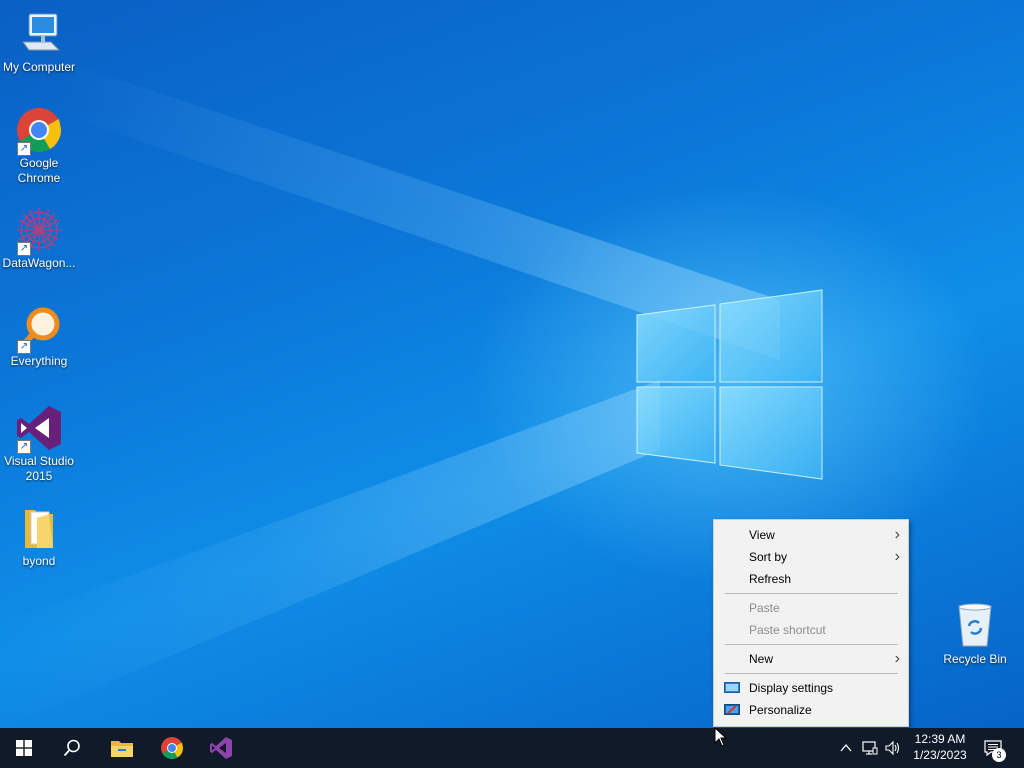 The image size is (1024, 768). Describe the element at coordinates (732, 687) in the screenshot. I see `display-settings-icon` at that location.